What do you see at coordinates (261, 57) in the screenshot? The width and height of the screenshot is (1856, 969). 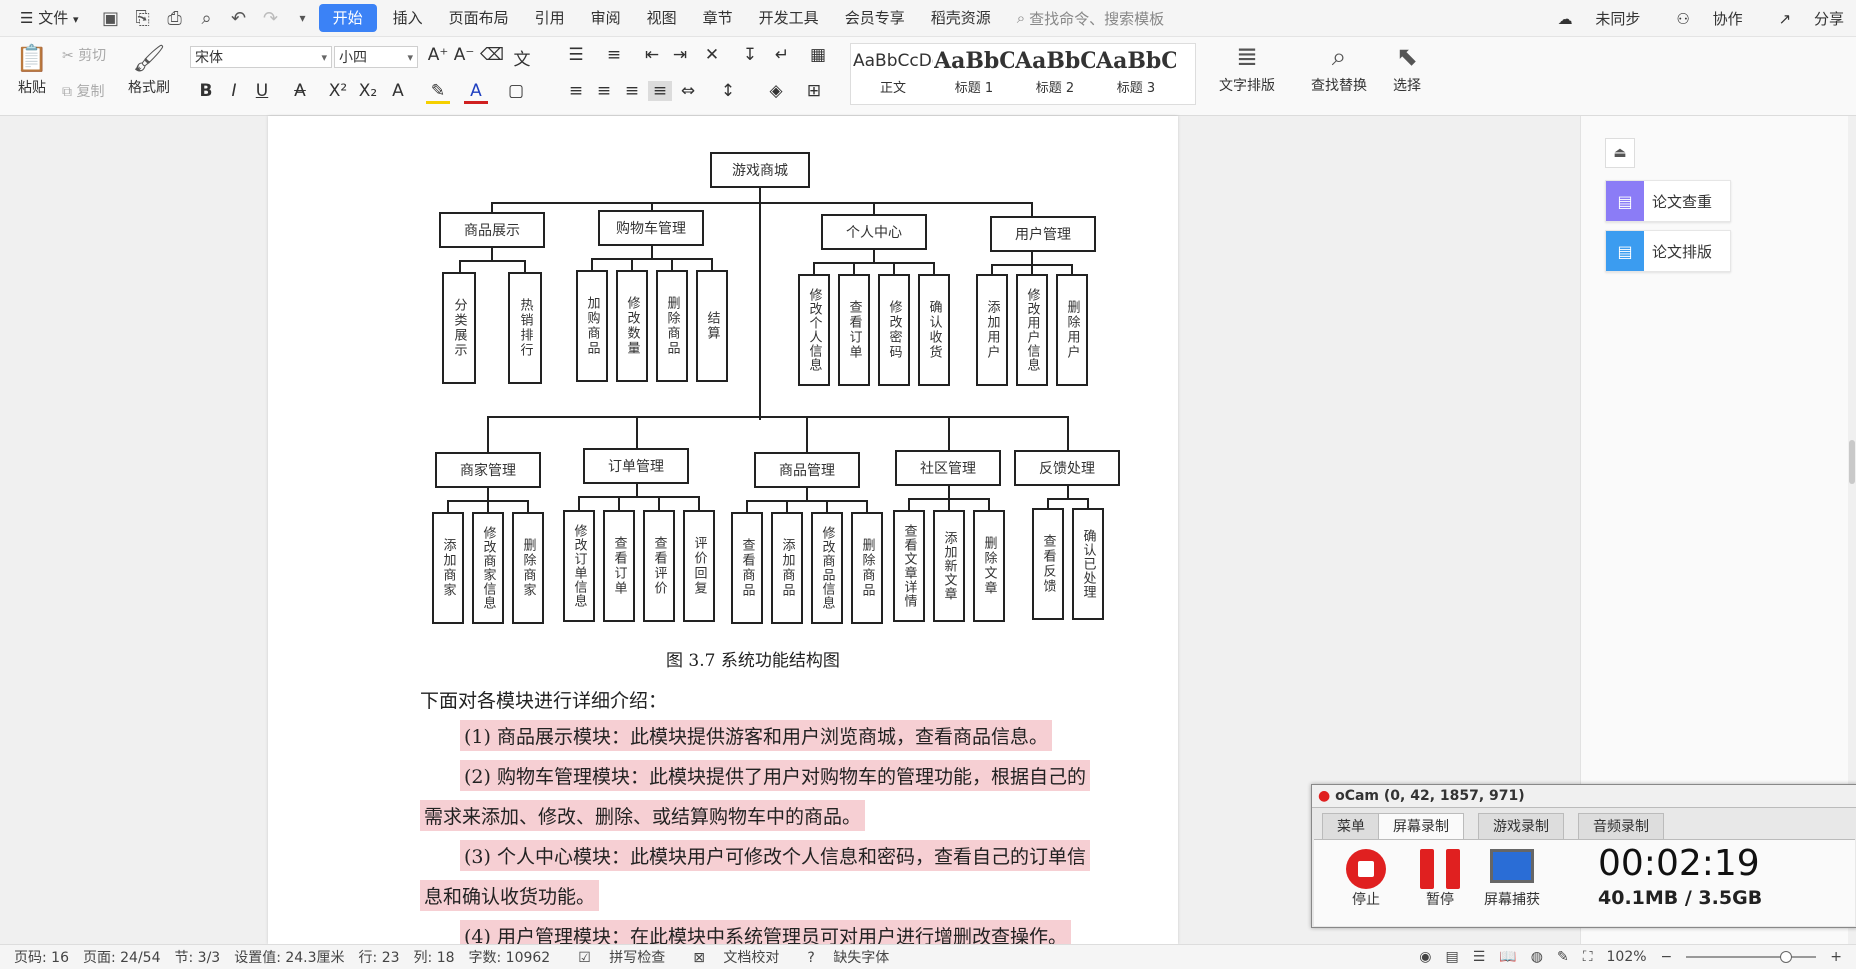 I see `font-name-select: 宋体` at bounding box center [261, 57].